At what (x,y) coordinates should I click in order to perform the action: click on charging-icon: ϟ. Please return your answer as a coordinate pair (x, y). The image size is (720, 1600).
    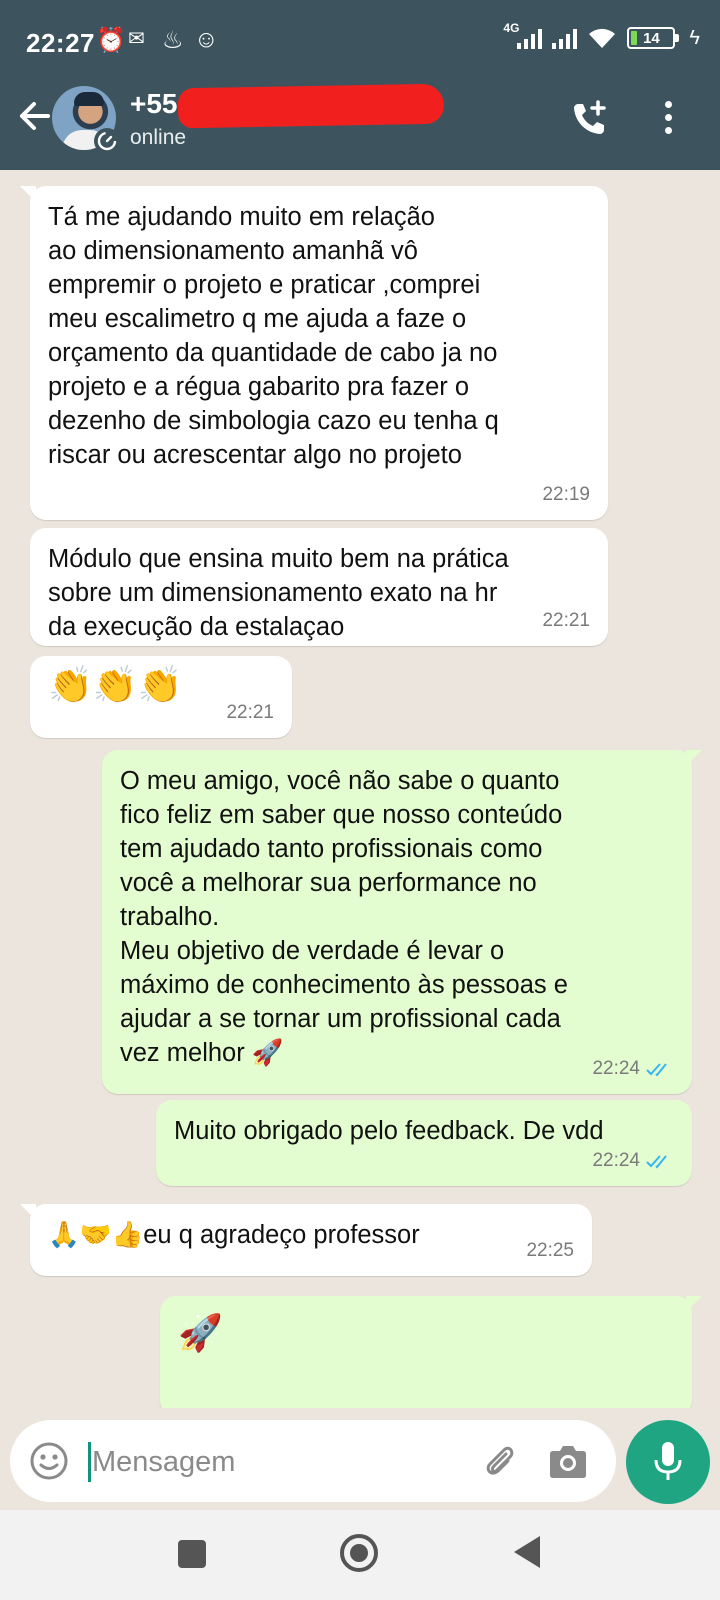
    Looking at the image, I should click on (694, 37).